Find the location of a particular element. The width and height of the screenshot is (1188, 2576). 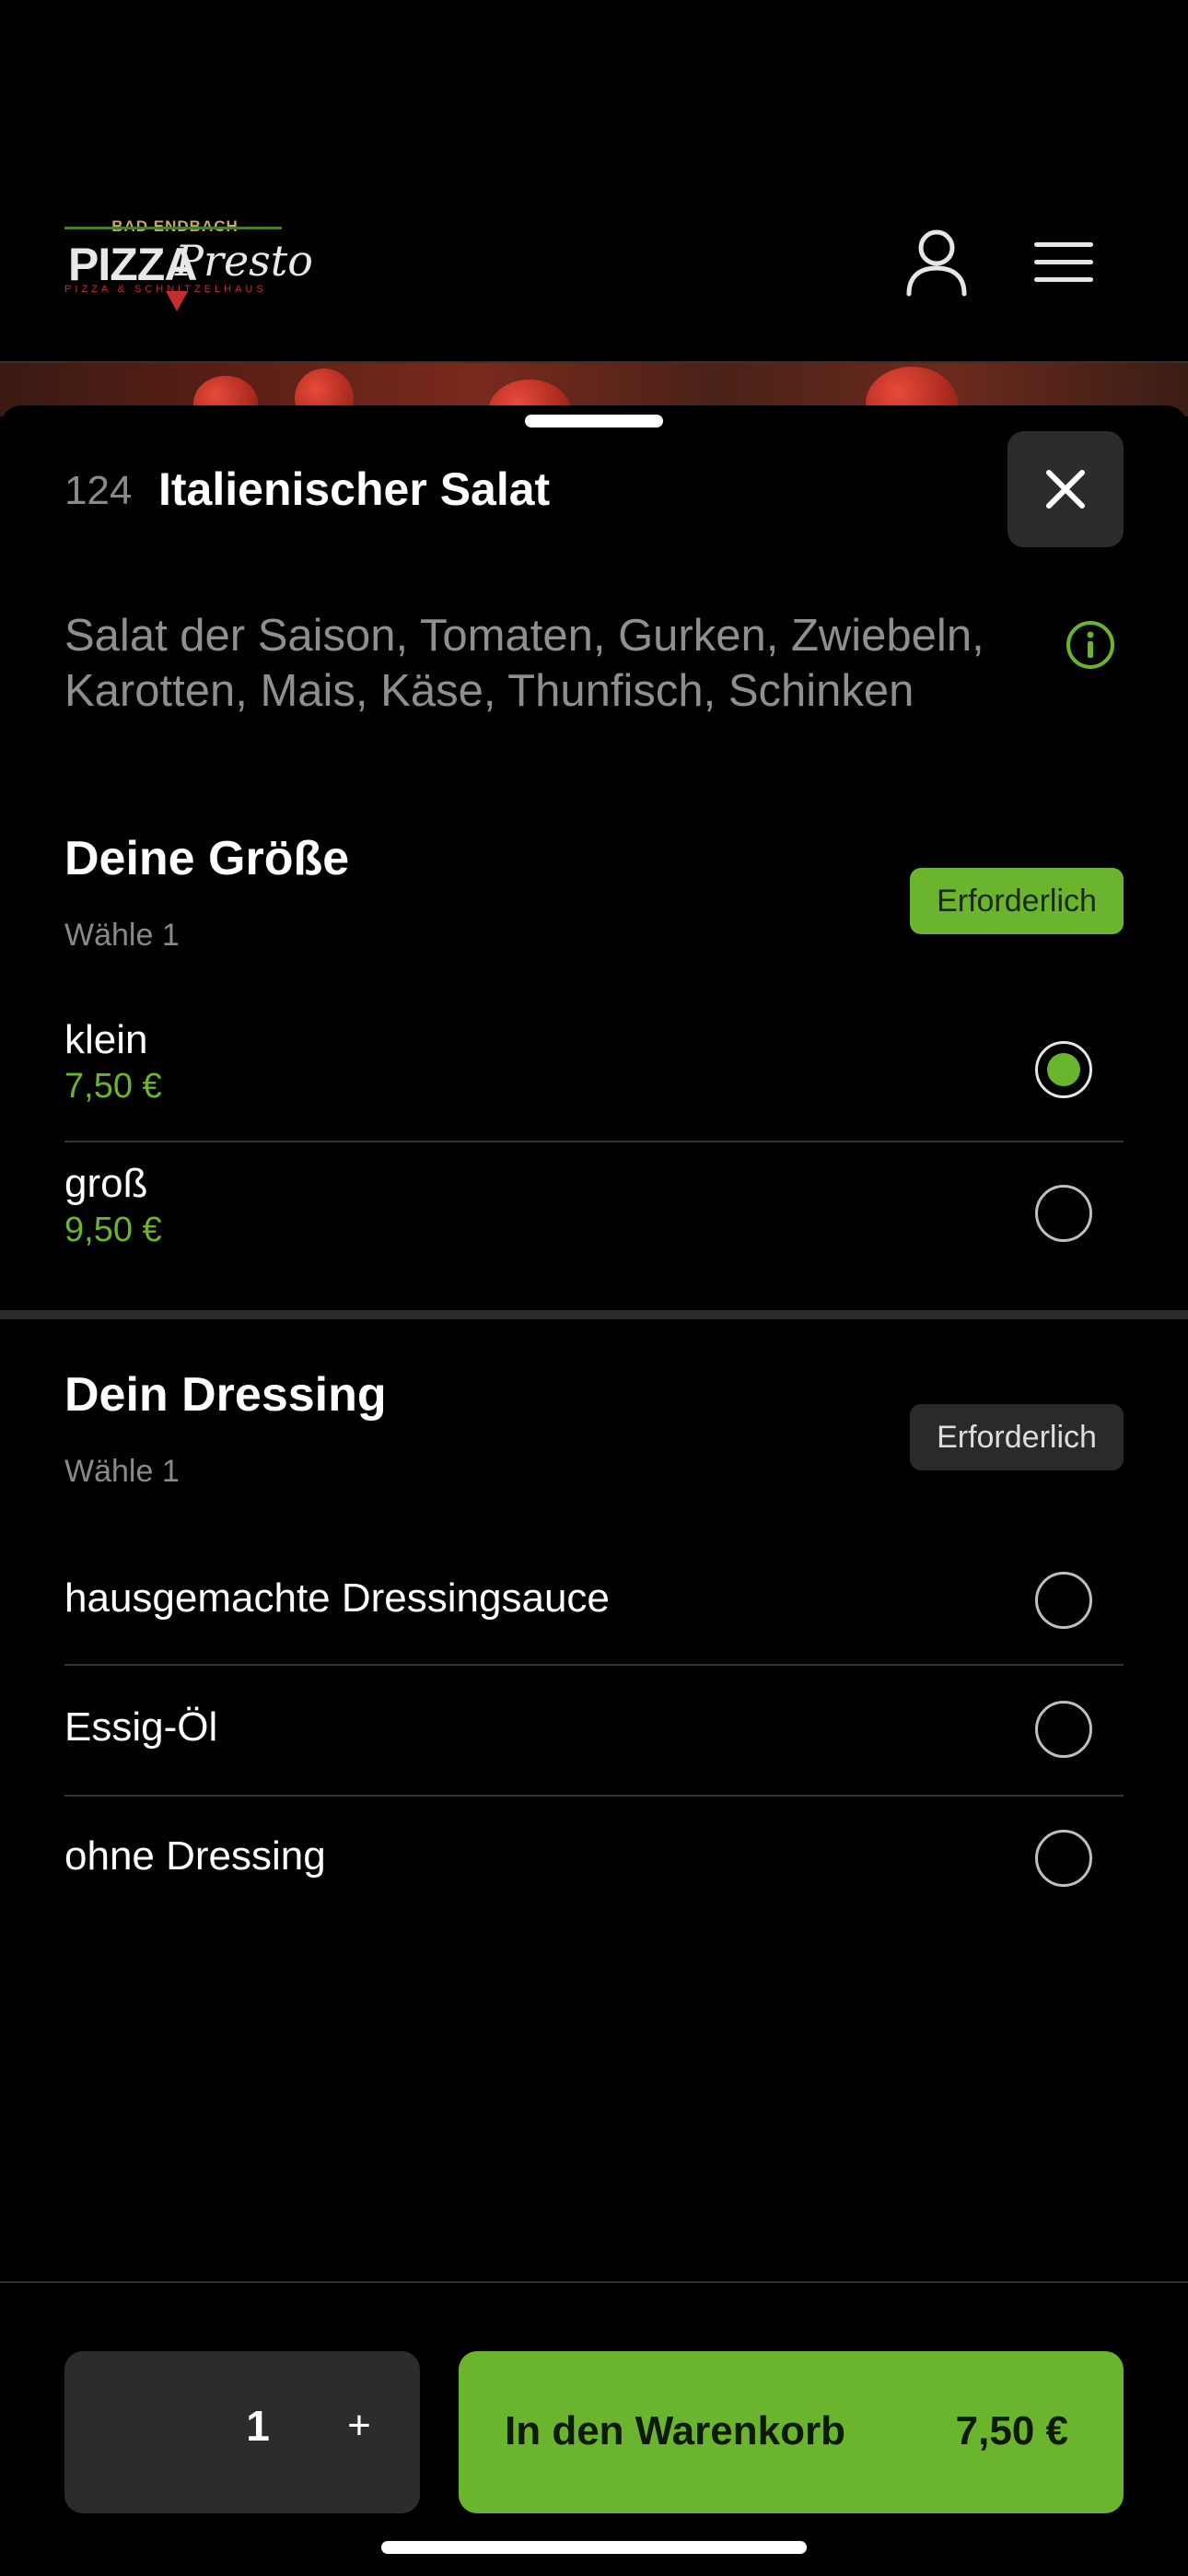

hamburger-menu-icon is located at coordinates (1063, 262).